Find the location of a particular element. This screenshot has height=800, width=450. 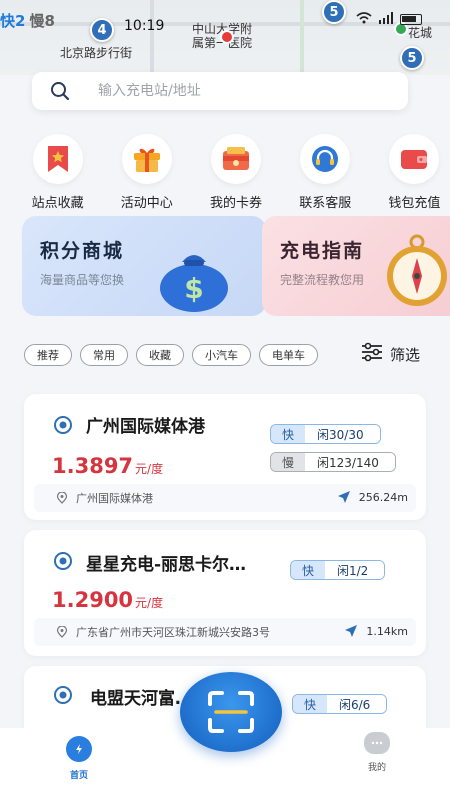

points-mall-banner: 积分商城 海量商品等您换 $ is located at coordinates (144, 266).